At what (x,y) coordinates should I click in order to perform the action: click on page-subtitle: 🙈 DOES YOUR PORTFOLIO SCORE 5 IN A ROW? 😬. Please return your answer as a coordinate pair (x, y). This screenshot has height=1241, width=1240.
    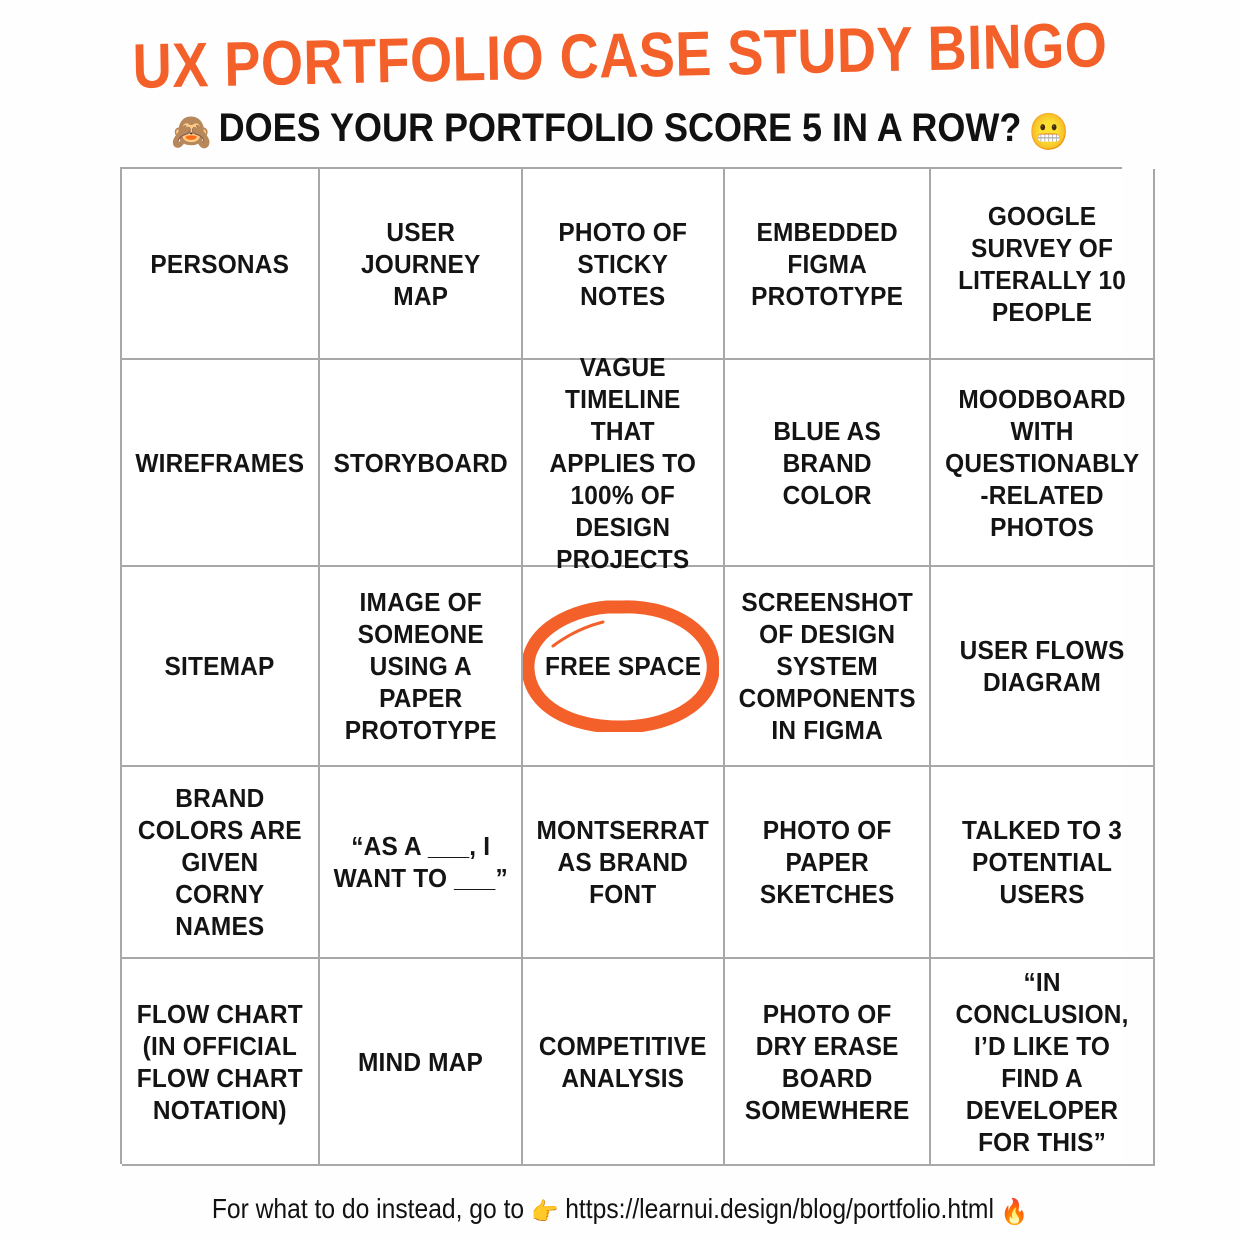
    Looking at the image, I should click on (620, 130).